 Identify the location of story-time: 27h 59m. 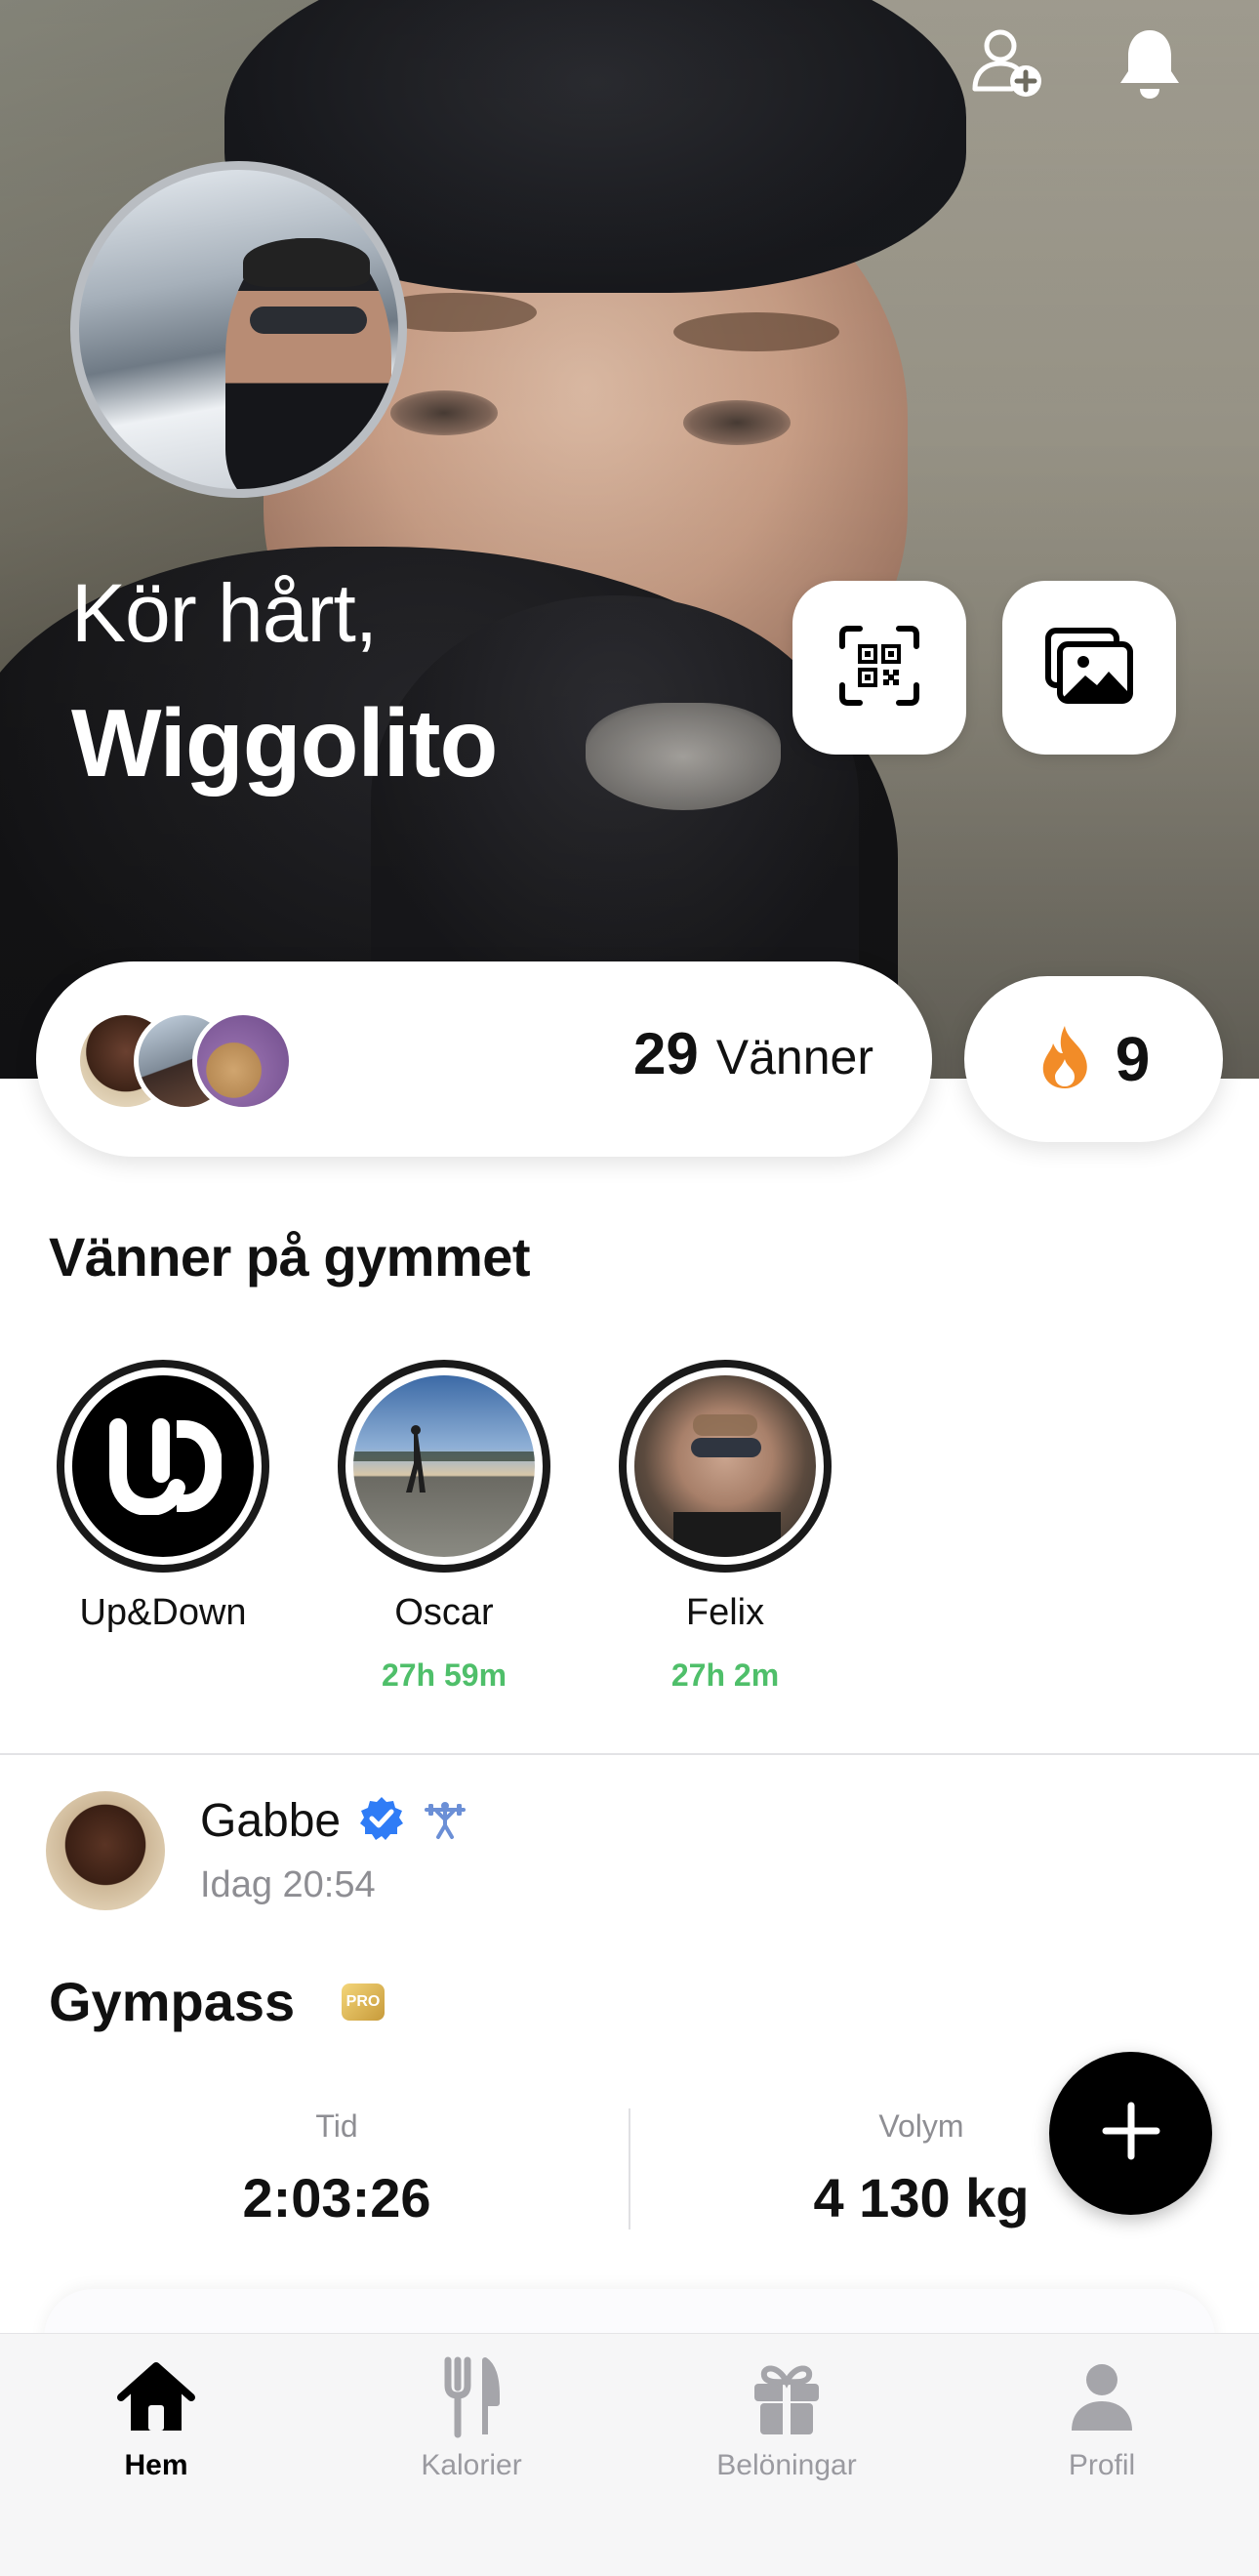
(445, 1675).